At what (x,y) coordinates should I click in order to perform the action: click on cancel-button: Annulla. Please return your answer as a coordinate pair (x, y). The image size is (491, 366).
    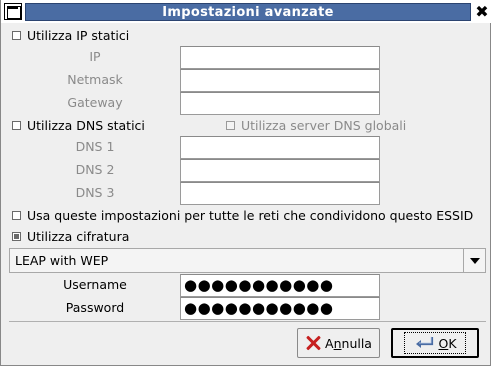
    Looking at the image, I should click on (338, 343).